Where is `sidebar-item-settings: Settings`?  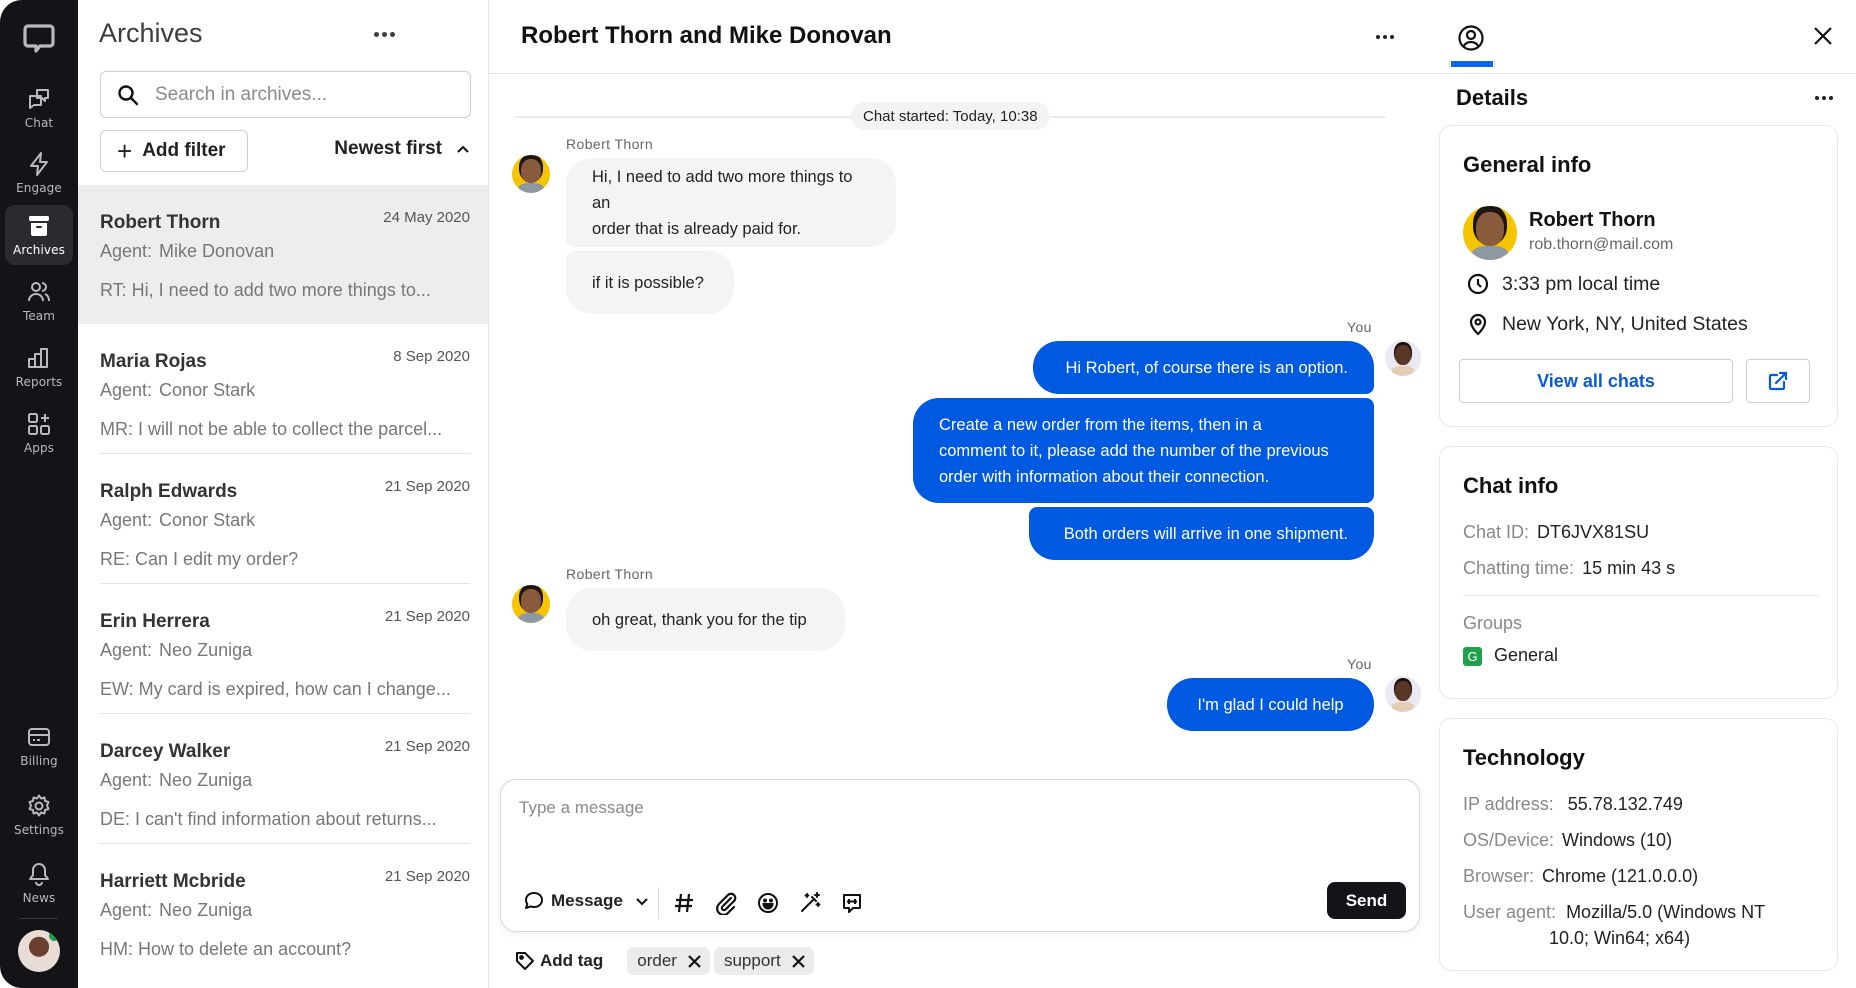 sidebar-item-settings: Settings is located at coordinates (39, 815).